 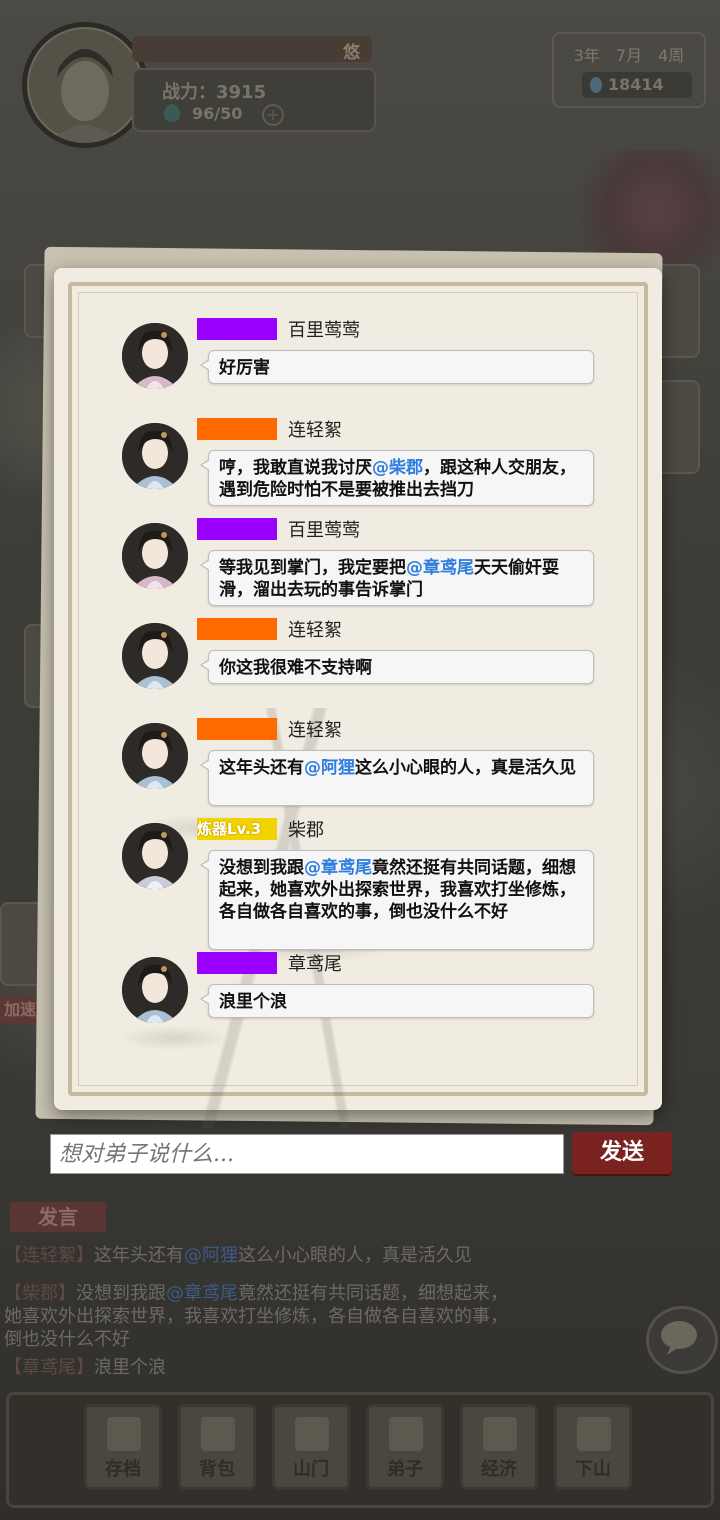 I want to click on nav-button-gate: 山门, so click(x=311, y=1447).